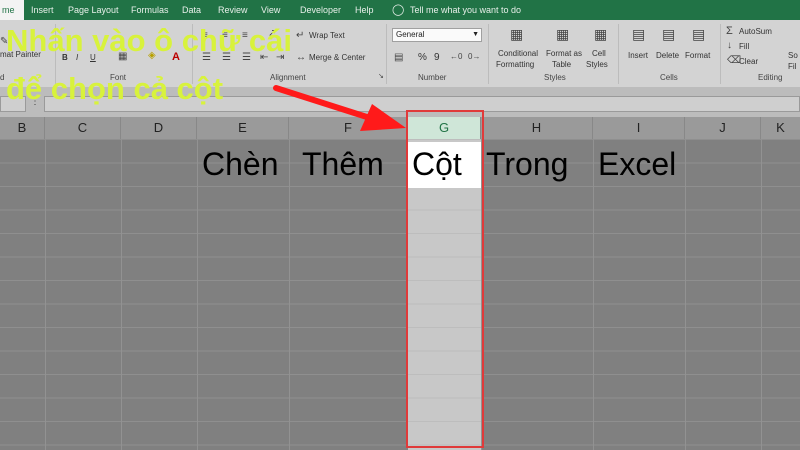 This screenshot has height=450, width=800. I want to click on annotation-arrow, so click(339, 108).